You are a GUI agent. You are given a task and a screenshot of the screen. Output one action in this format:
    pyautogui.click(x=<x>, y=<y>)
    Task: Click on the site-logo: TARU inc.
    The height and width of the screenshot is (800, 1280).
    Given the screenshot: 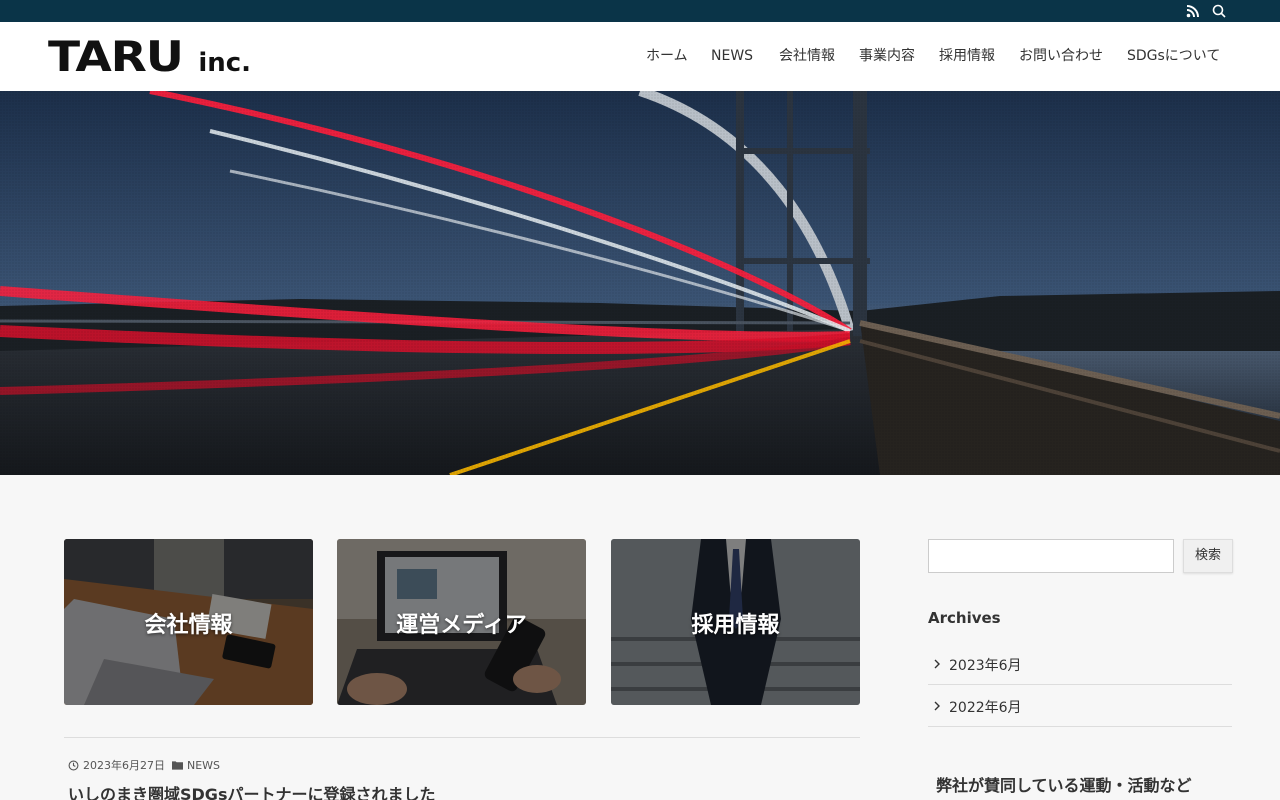 What is the action you would take?
    pyautogui.click(x=149, y=57)
    